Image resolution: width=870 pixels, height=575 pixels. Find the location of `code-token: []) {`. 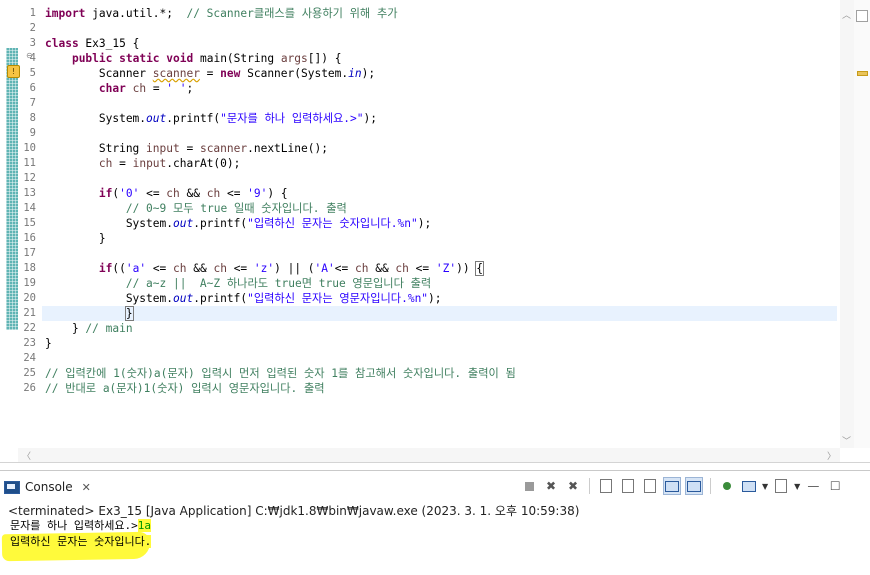

code-token: []) { is located at coordinates (324, 58).